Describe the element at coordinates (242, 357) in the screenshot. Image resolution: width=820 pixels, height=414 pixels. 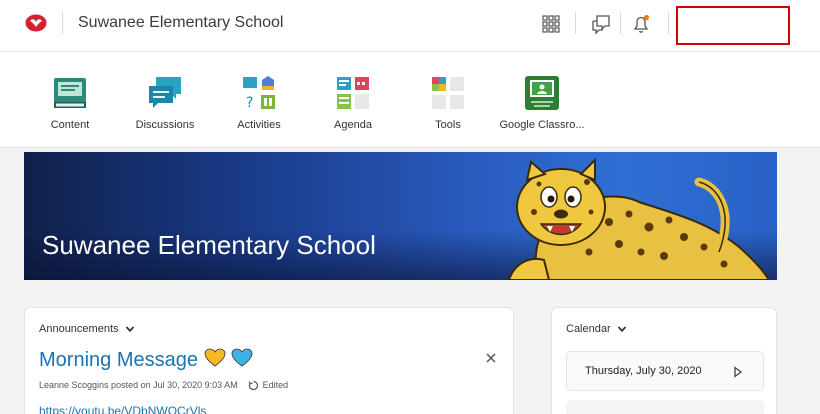
I see `blue-heart-icon` at that location.